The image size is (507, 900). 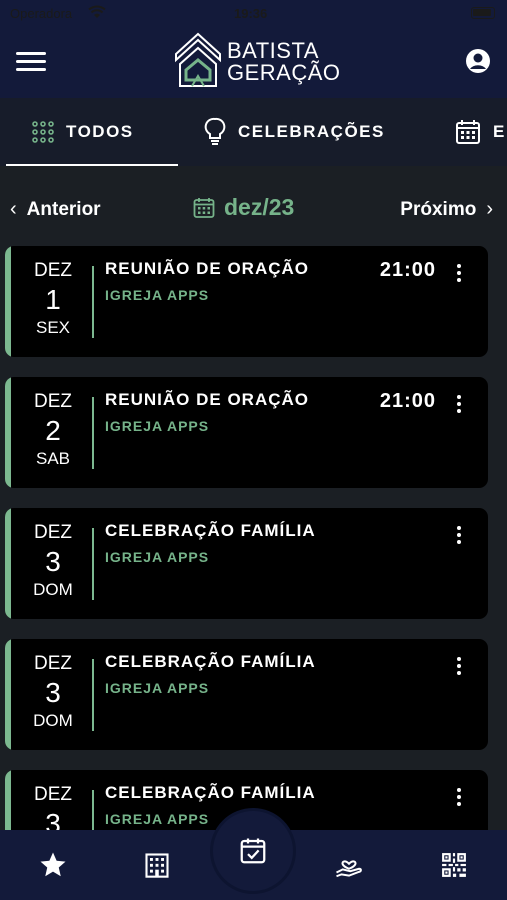 What do you see at coordinates (349, 869) in the screenshot?
I see `heart-hand-icon` at bounding box center [349, 869].